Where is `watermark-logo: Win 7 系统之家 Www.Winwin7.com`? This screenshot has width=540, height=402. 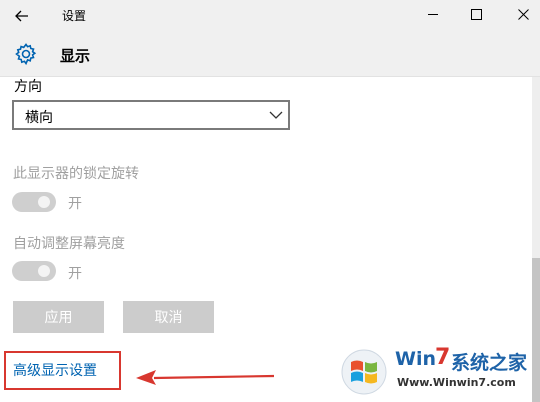
watermark-logo: Win 7 系统之家 Www.Winwin7.com is located at coordinates (433, 371).